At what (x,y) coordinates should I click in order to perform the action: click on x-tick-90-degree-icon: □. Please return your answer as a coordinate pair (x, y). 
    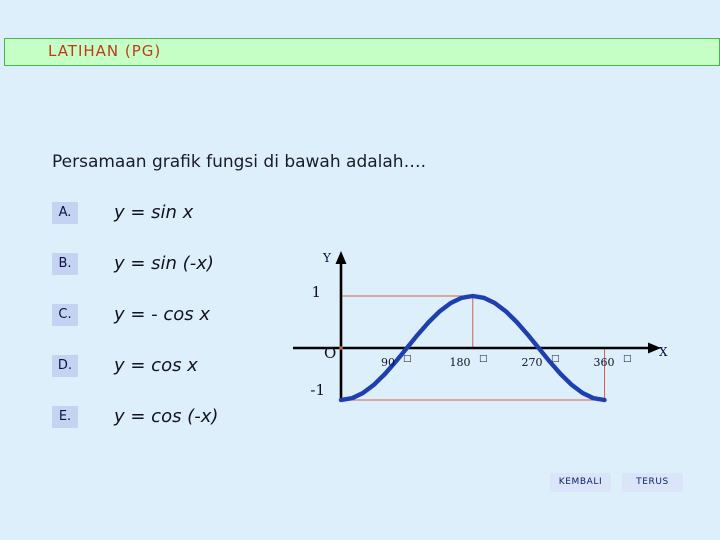
    Looking at the image, I should click on (407, 359).